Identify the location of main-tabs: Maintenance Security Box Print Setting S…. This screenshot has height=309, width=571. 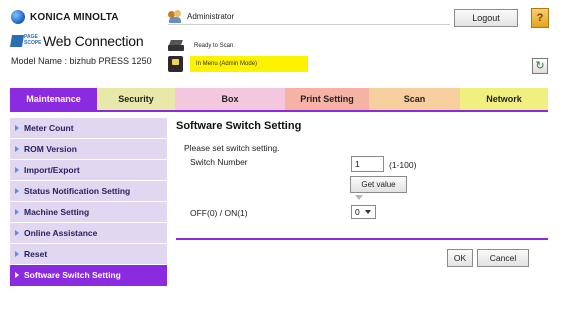
(279, 99).